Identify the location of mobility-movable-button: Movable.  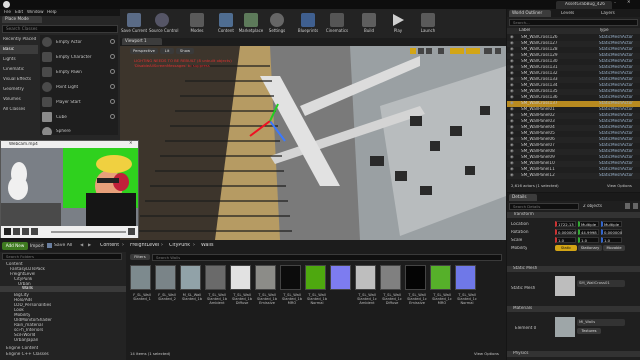
(614, 248).